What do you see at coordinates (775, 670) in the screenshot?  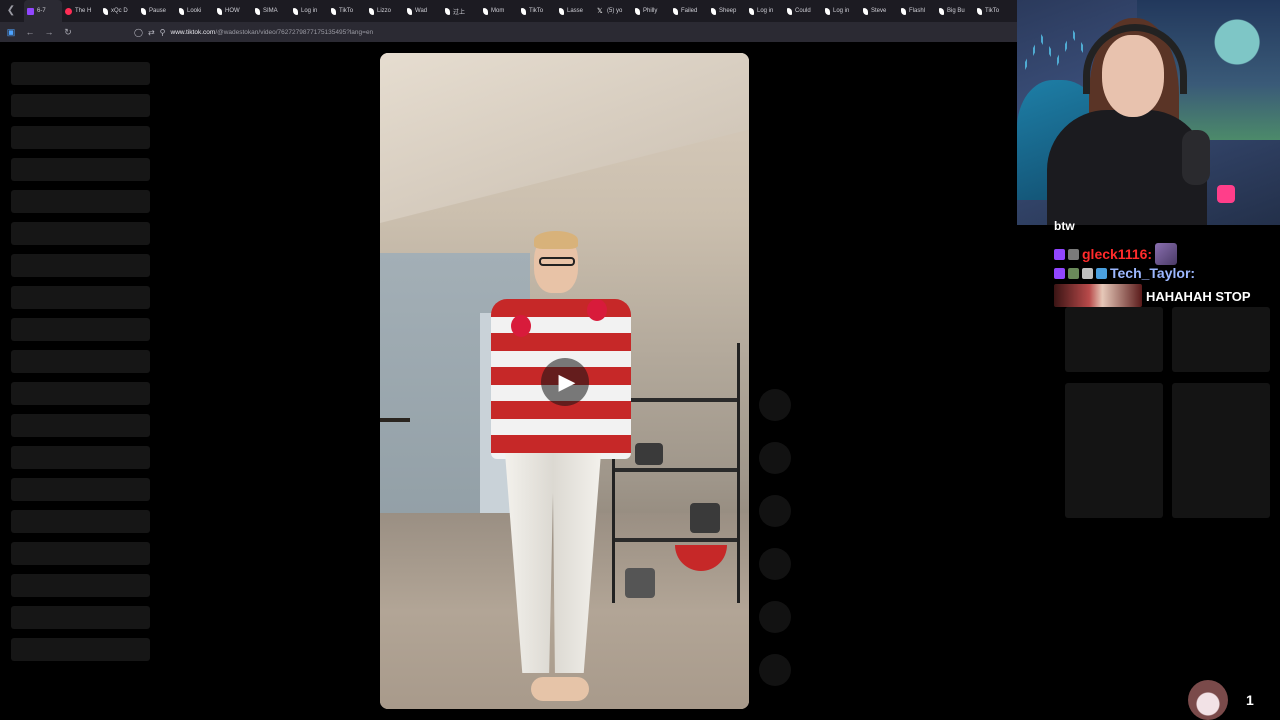 I see `music-button-placeholder` at bounding box center [775, 670].